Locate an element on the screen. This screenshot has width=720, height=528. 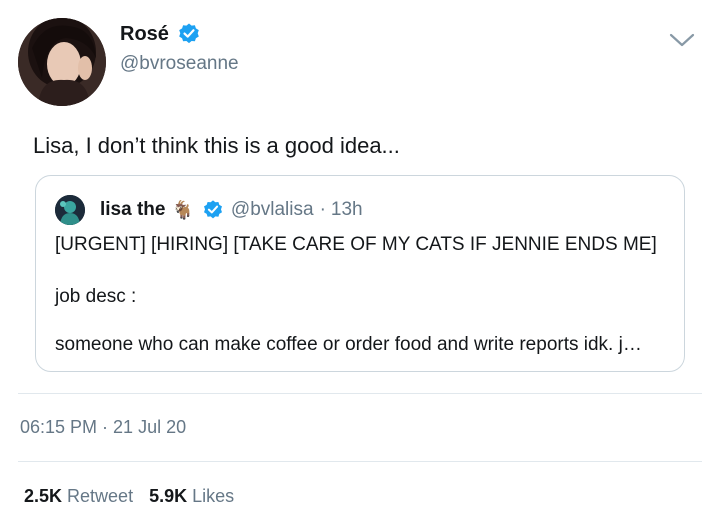
tweet-time: 06:15 PM is located at coordinates (58, 427).